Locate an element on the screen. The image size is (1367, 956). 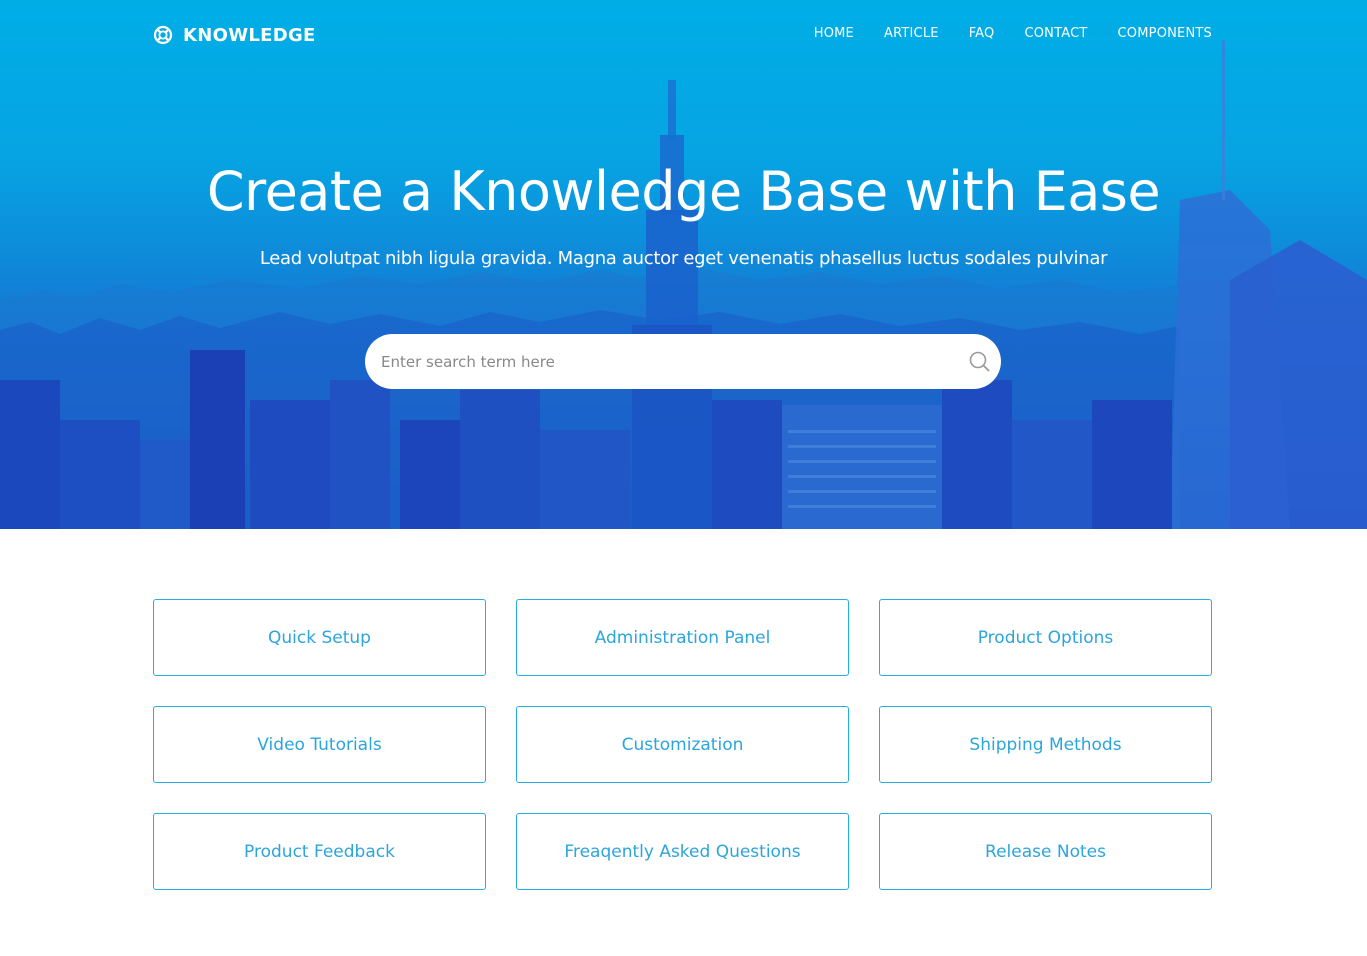
search-bar is located at coordinates (683, 361).